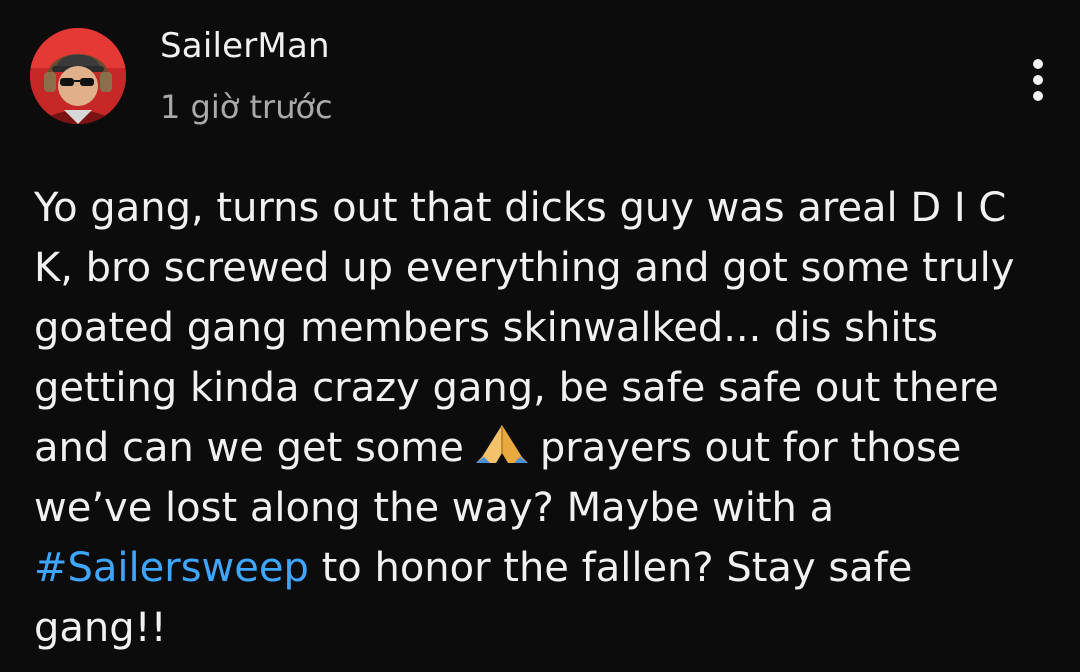  What do you see at coordinates (501, 444) in the screenshot?
I see `folded-hands-emoji` at bounding box center [501, 444].